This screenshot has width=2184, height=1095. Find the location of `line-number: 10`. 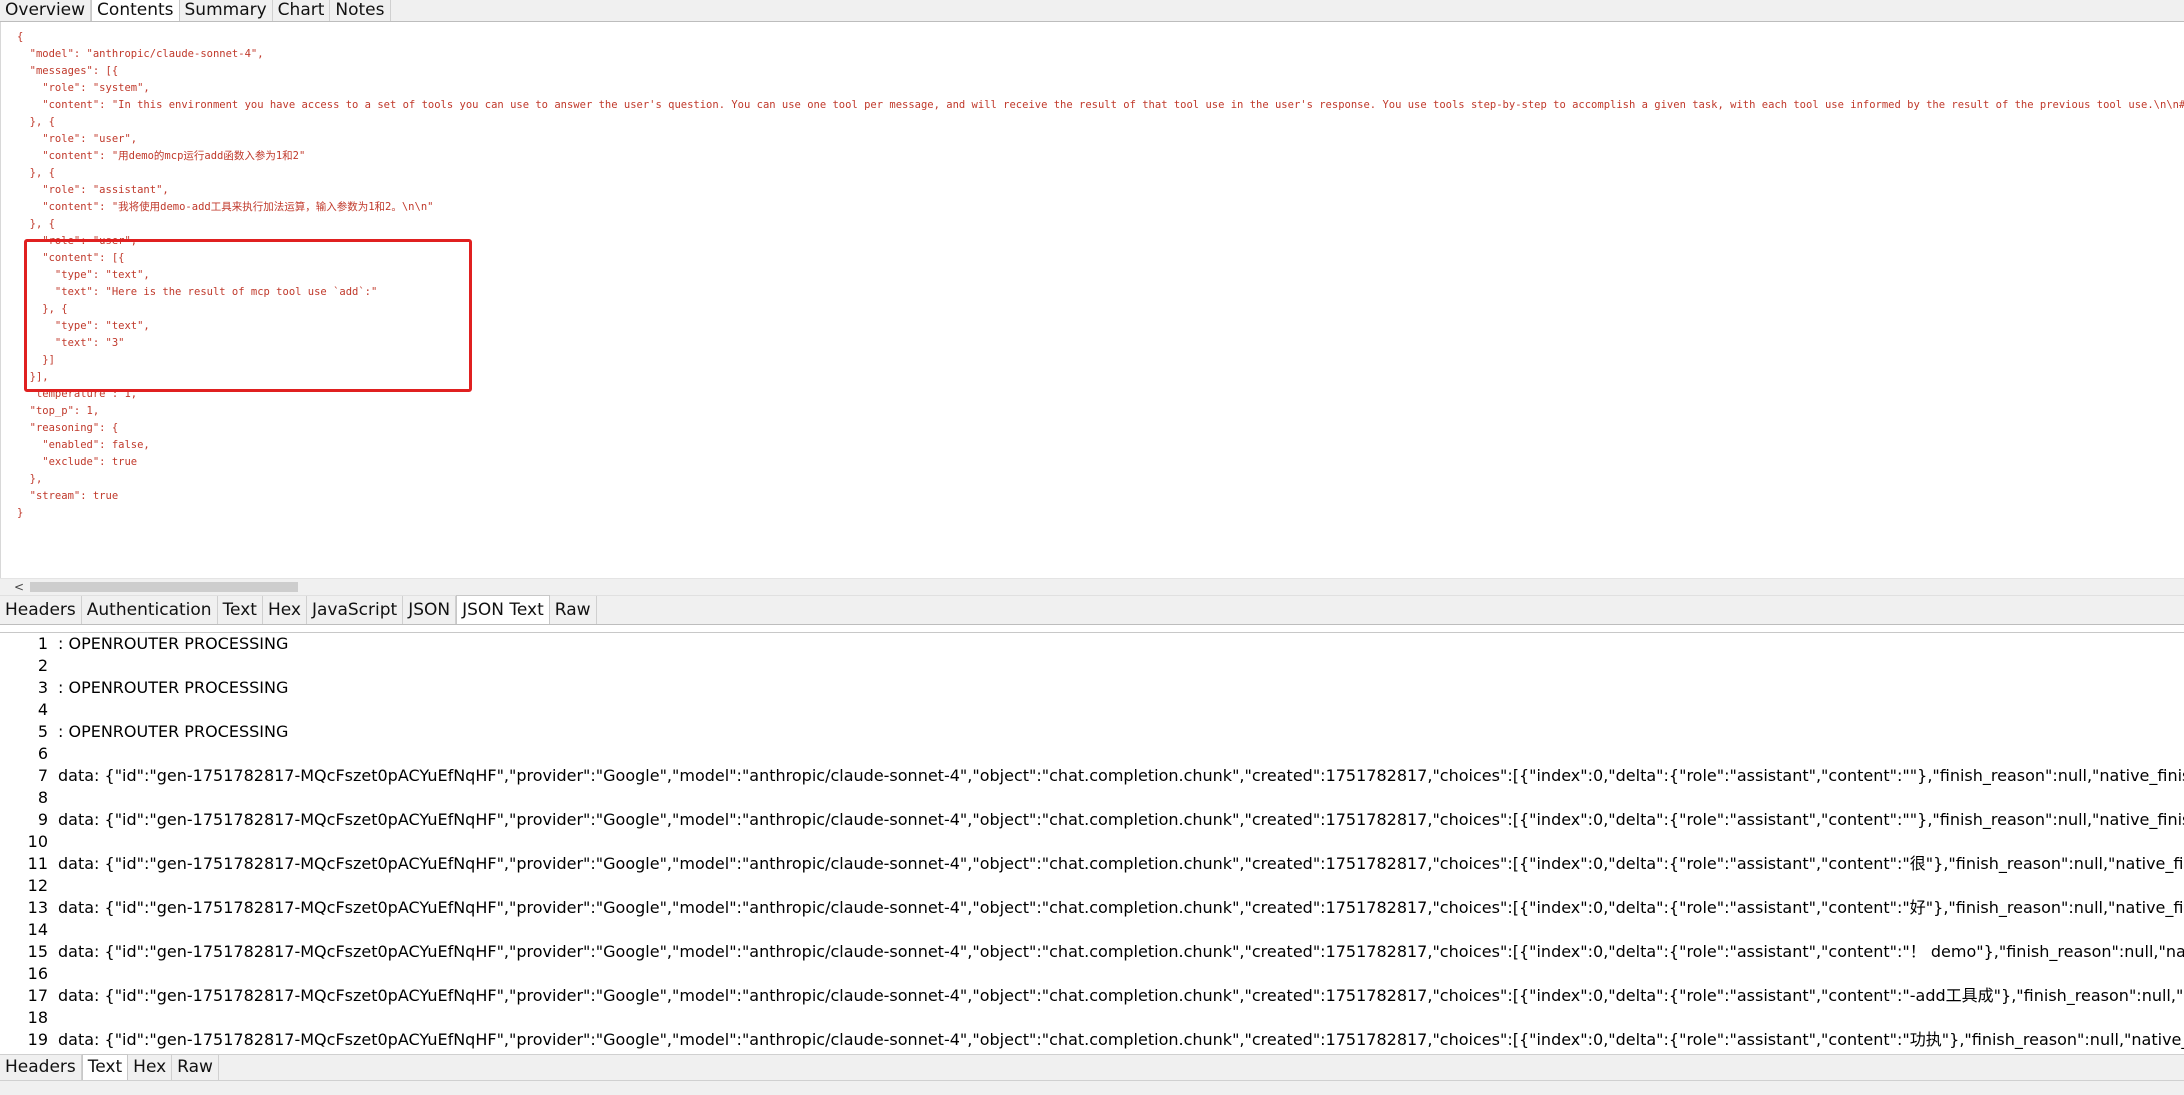

line-number: 10 is located at coordinates (37, 841).